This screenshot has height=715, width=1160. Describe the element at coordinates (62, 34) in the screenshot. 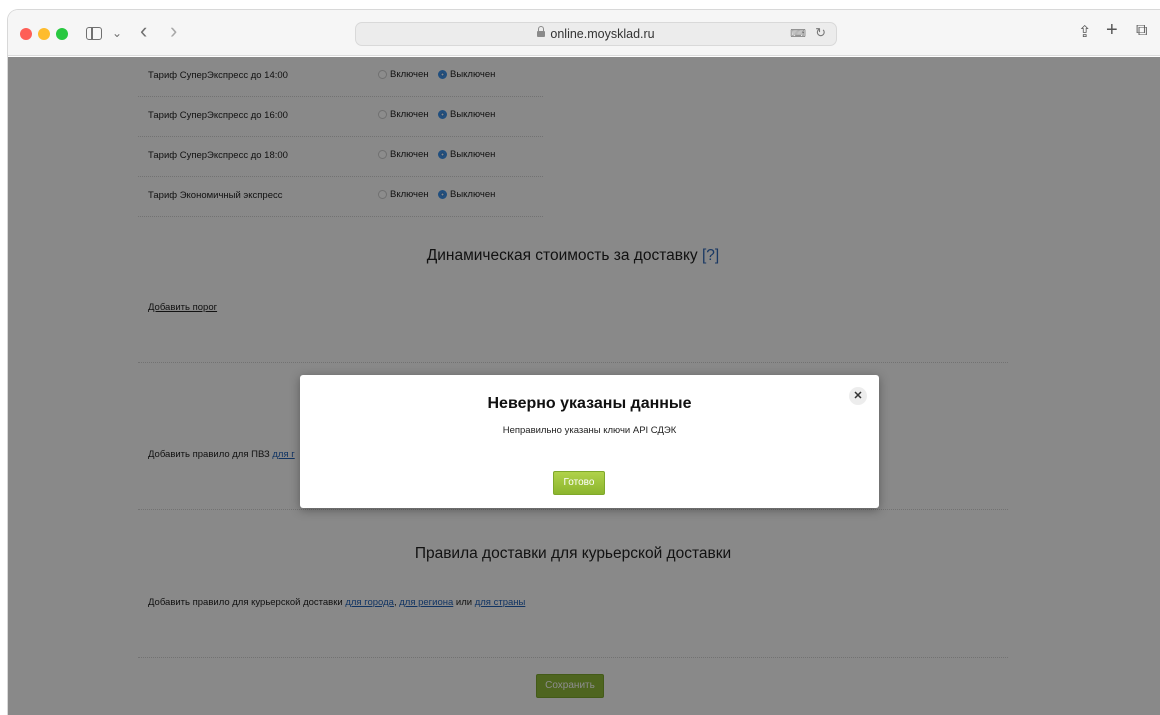

I see `zoom-window-button` at that location.